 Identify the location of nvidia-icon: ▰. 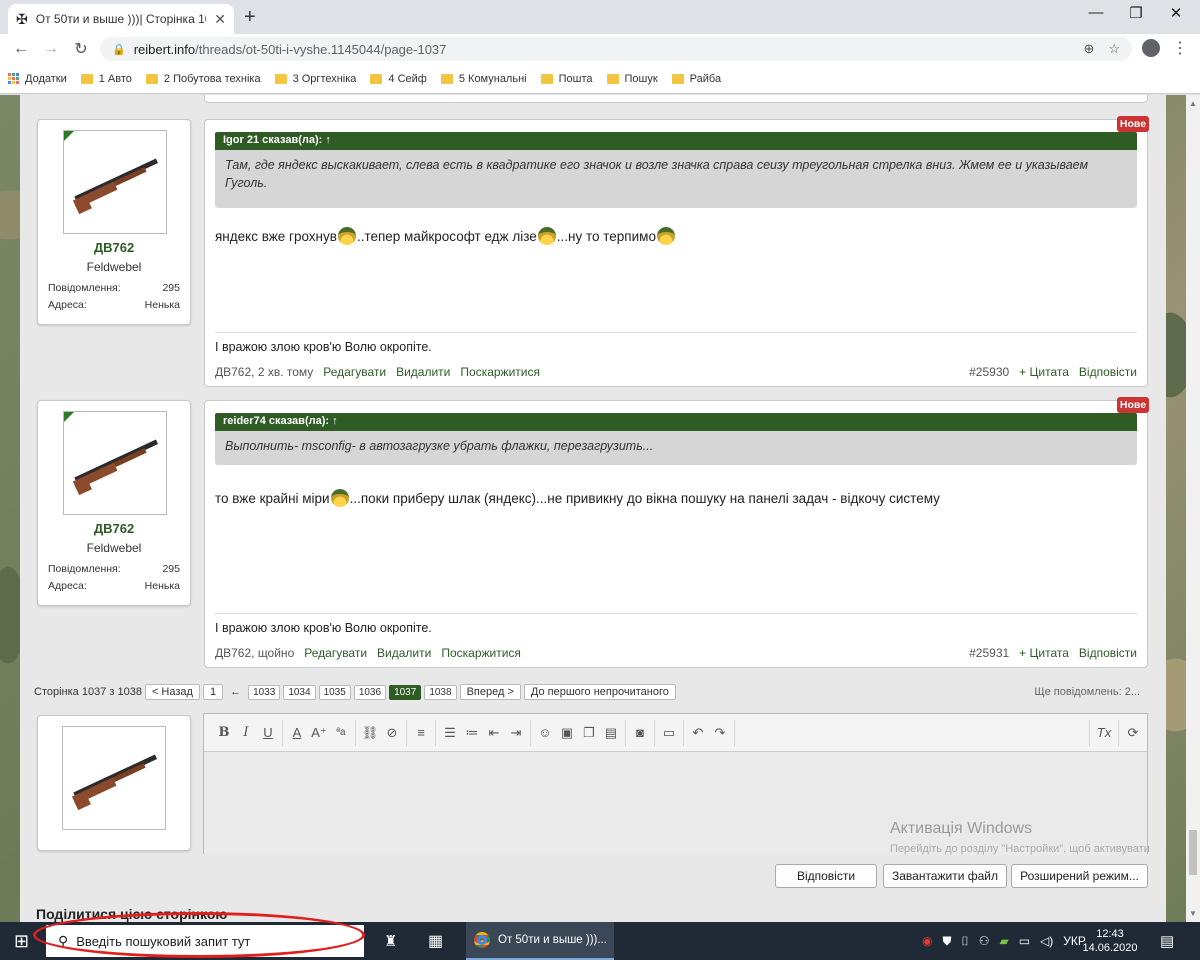
(1003, 941).